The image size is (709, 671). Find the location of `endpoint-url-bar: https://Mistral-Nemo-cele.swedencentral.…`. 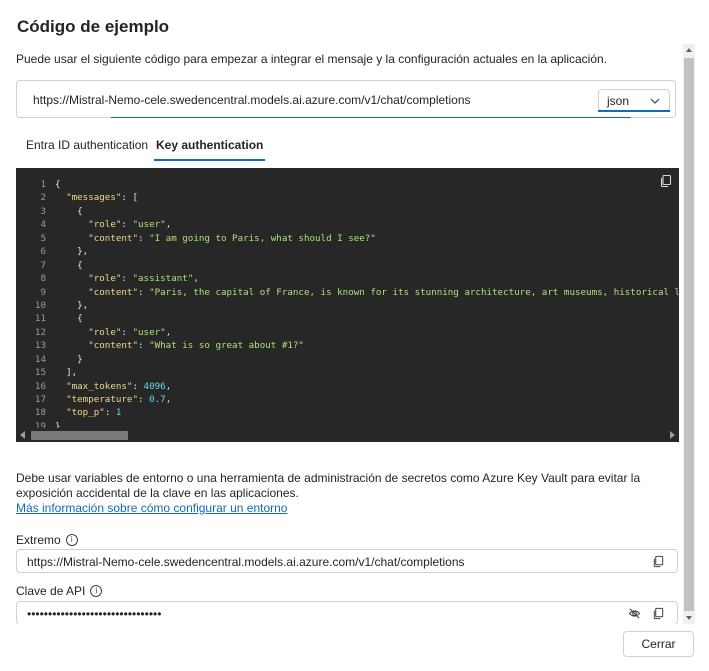

endpoint-url-bar: https://Mistral-Nemo-cele.swedencentral.… is located at coordinates (346, 99).